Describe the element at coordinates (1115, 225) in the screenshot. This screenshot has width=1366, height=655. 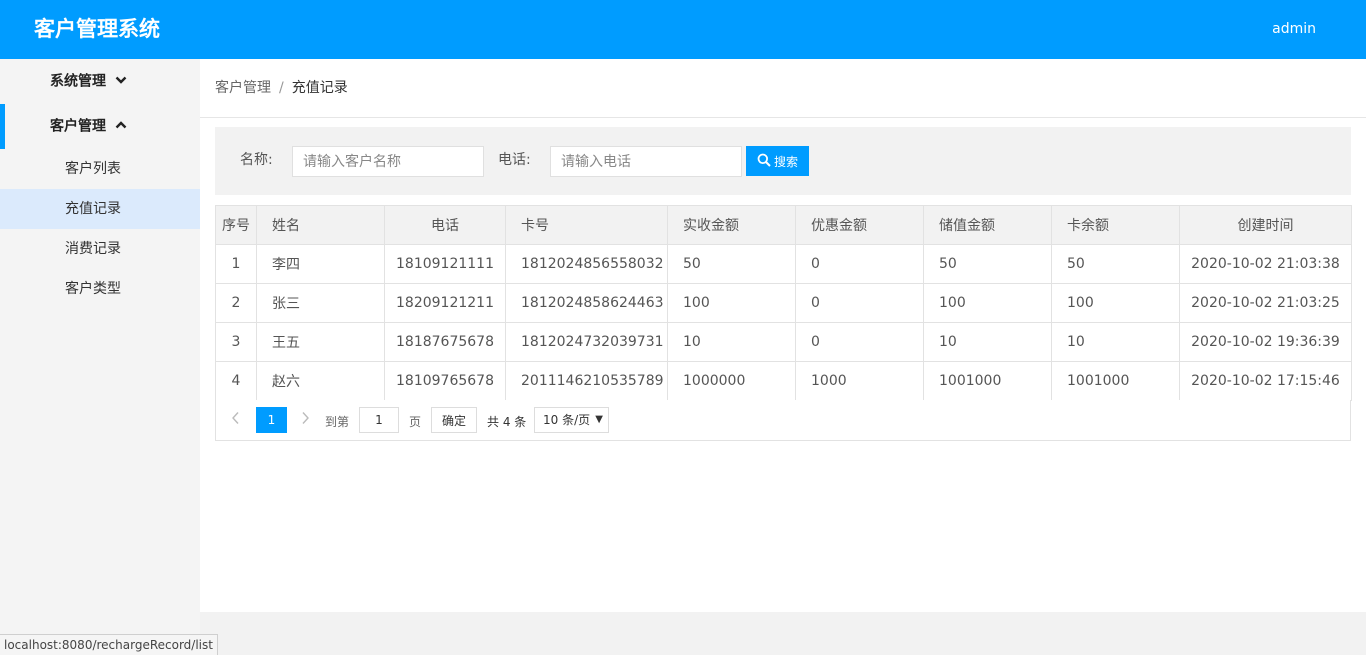
I see `column-header: 卡余额` at that location.